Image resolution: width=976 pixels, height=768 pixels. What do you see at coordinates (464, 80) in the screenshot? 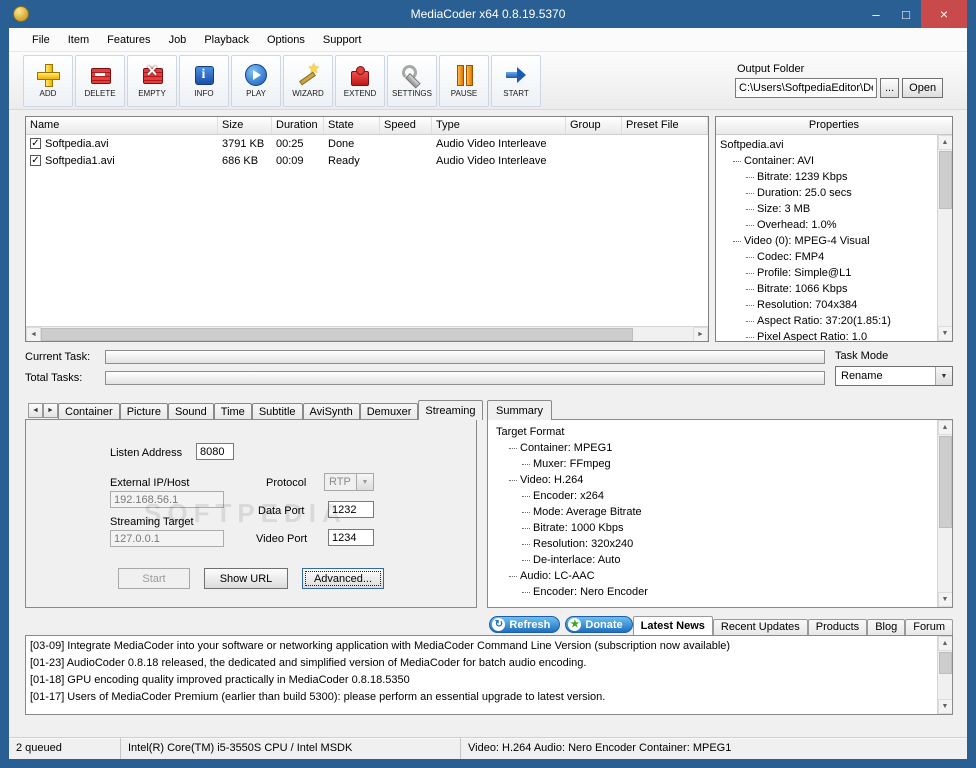
I see `toolbar-button: PAUSE` at bounding box center [464, 80].